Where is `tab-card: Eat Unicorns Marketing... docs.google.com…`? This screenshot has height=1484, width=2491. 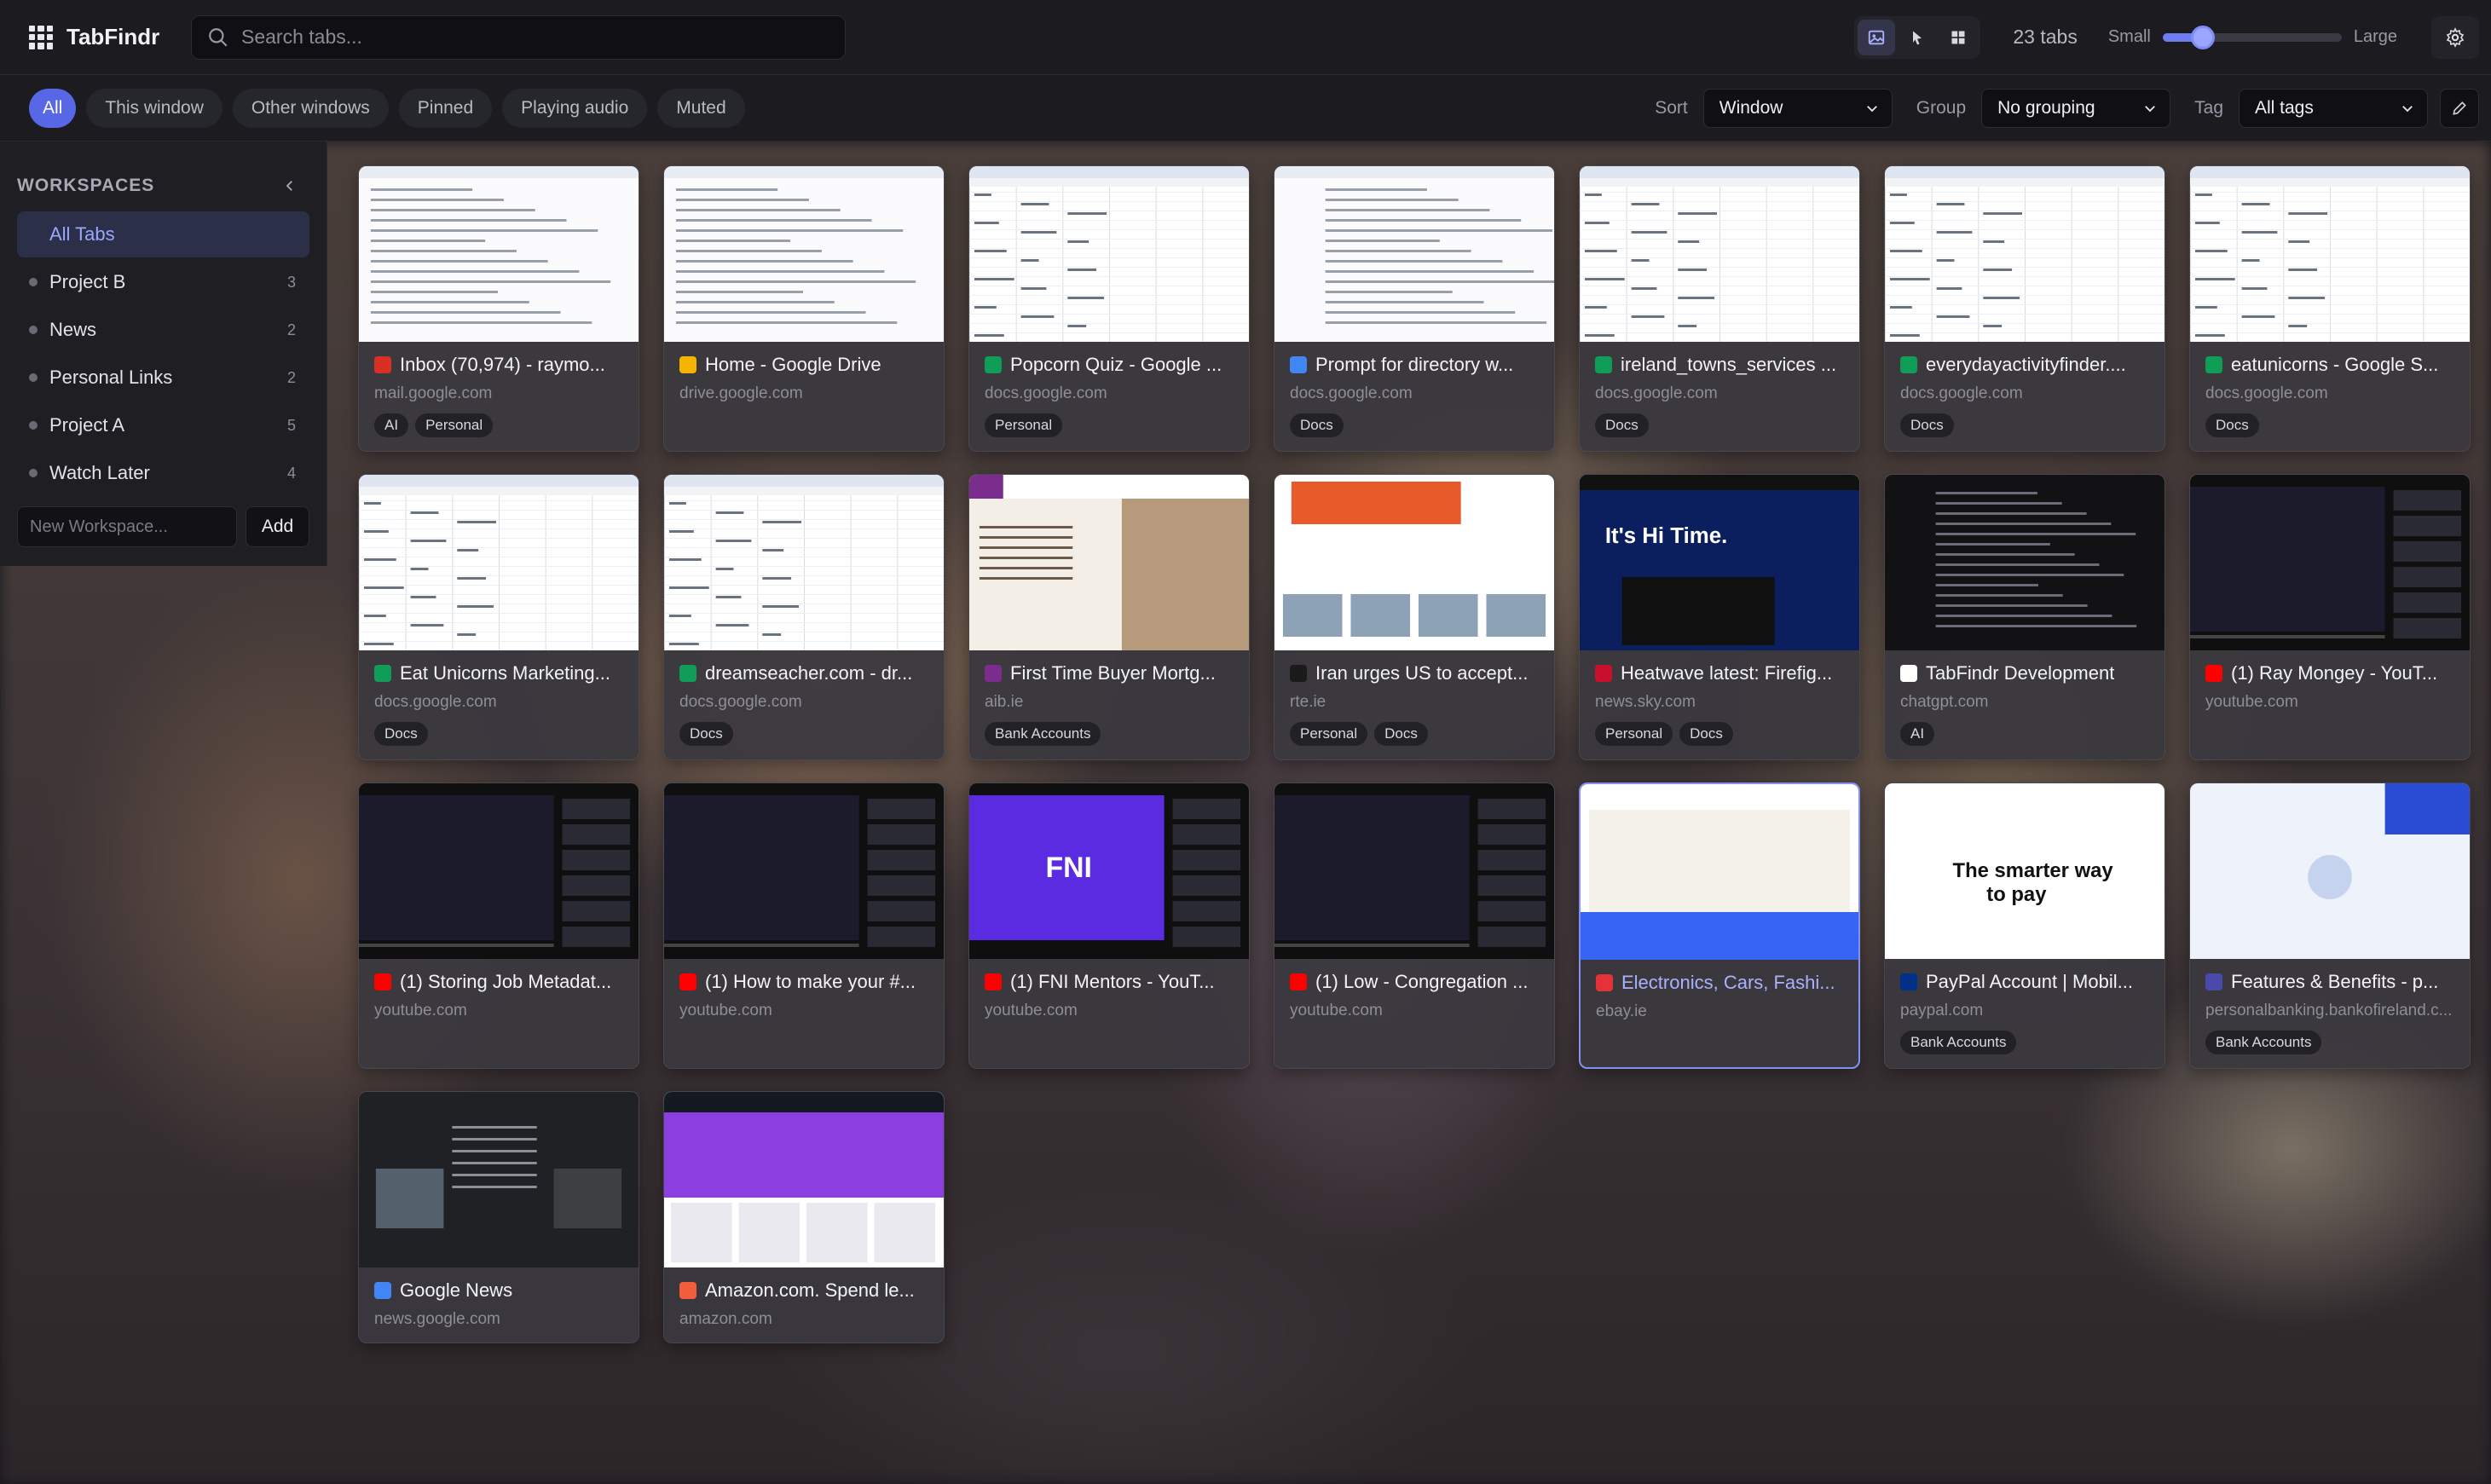
tab-card: Eat Unicorns Marketing... docs.google.com… is located at coordinates (498, 617).